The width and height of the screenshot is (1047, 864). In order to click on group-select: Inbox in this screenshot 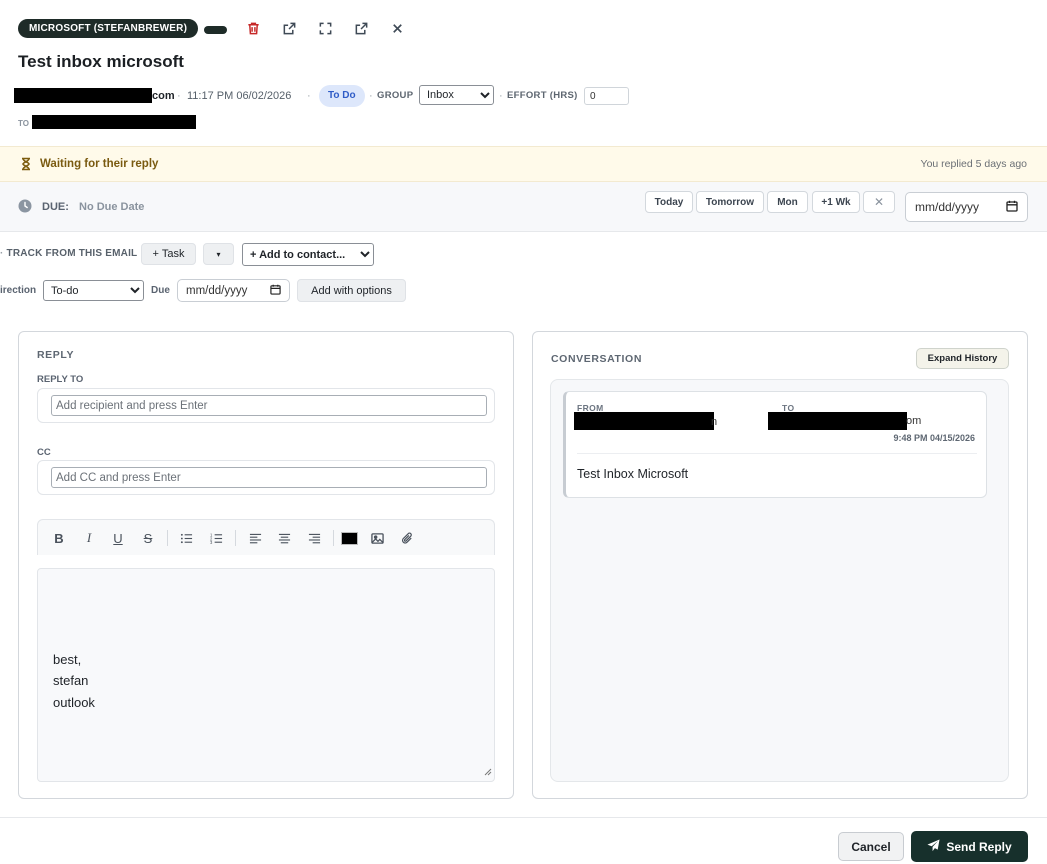, I will do `click(456, 95)`.